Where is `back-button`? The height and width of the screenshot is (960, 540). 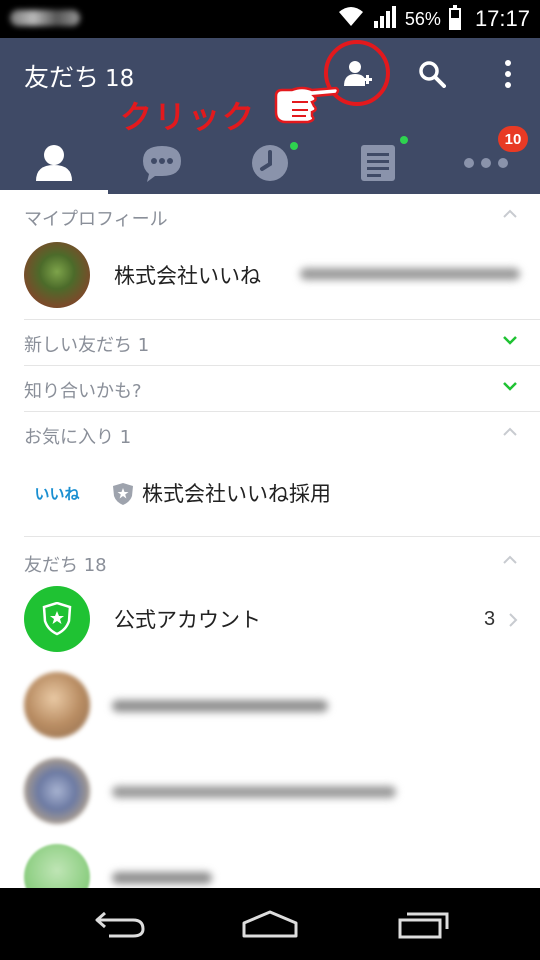
back-button is located at coordinates (120, 924).